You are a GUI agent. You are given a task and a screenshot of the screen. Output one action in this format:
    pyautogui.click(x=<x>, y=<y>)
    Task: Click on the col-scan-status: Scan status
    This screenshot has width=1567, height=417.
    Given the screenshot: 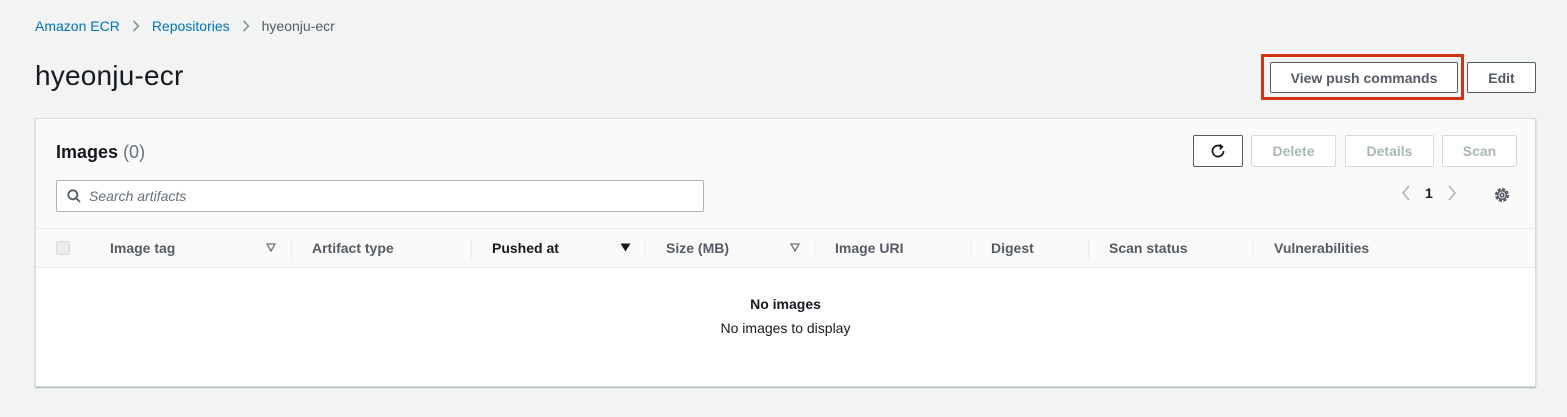 What is the action you would take?
    pyautogui.click(x=1148, y=248)
    